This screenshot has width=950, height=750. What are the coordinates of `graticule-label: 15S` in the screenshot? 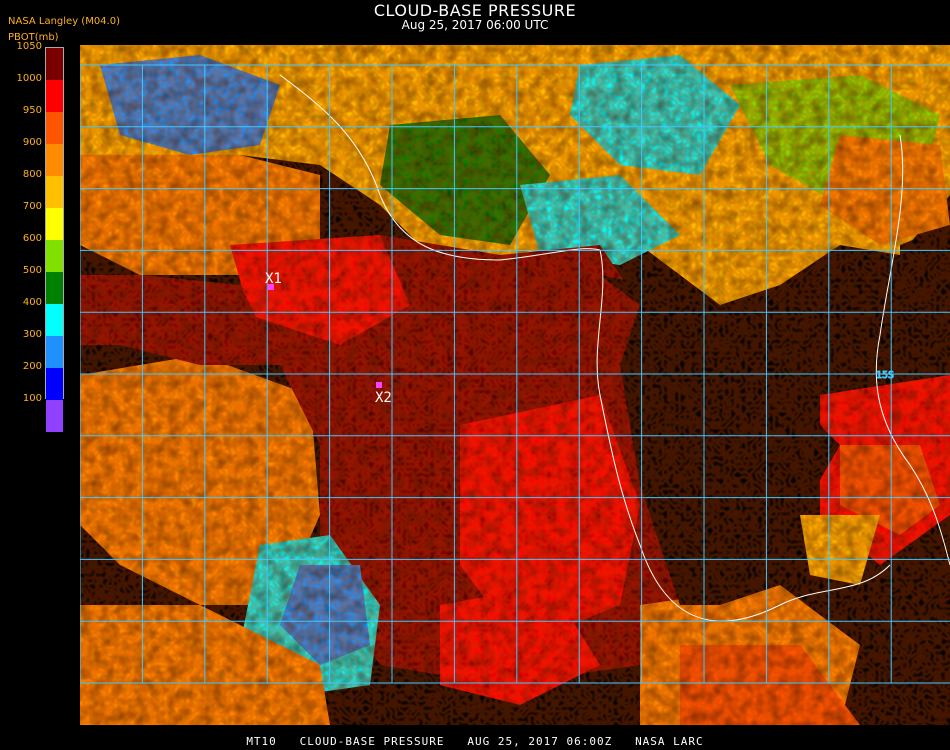 It's located at (885, 375).